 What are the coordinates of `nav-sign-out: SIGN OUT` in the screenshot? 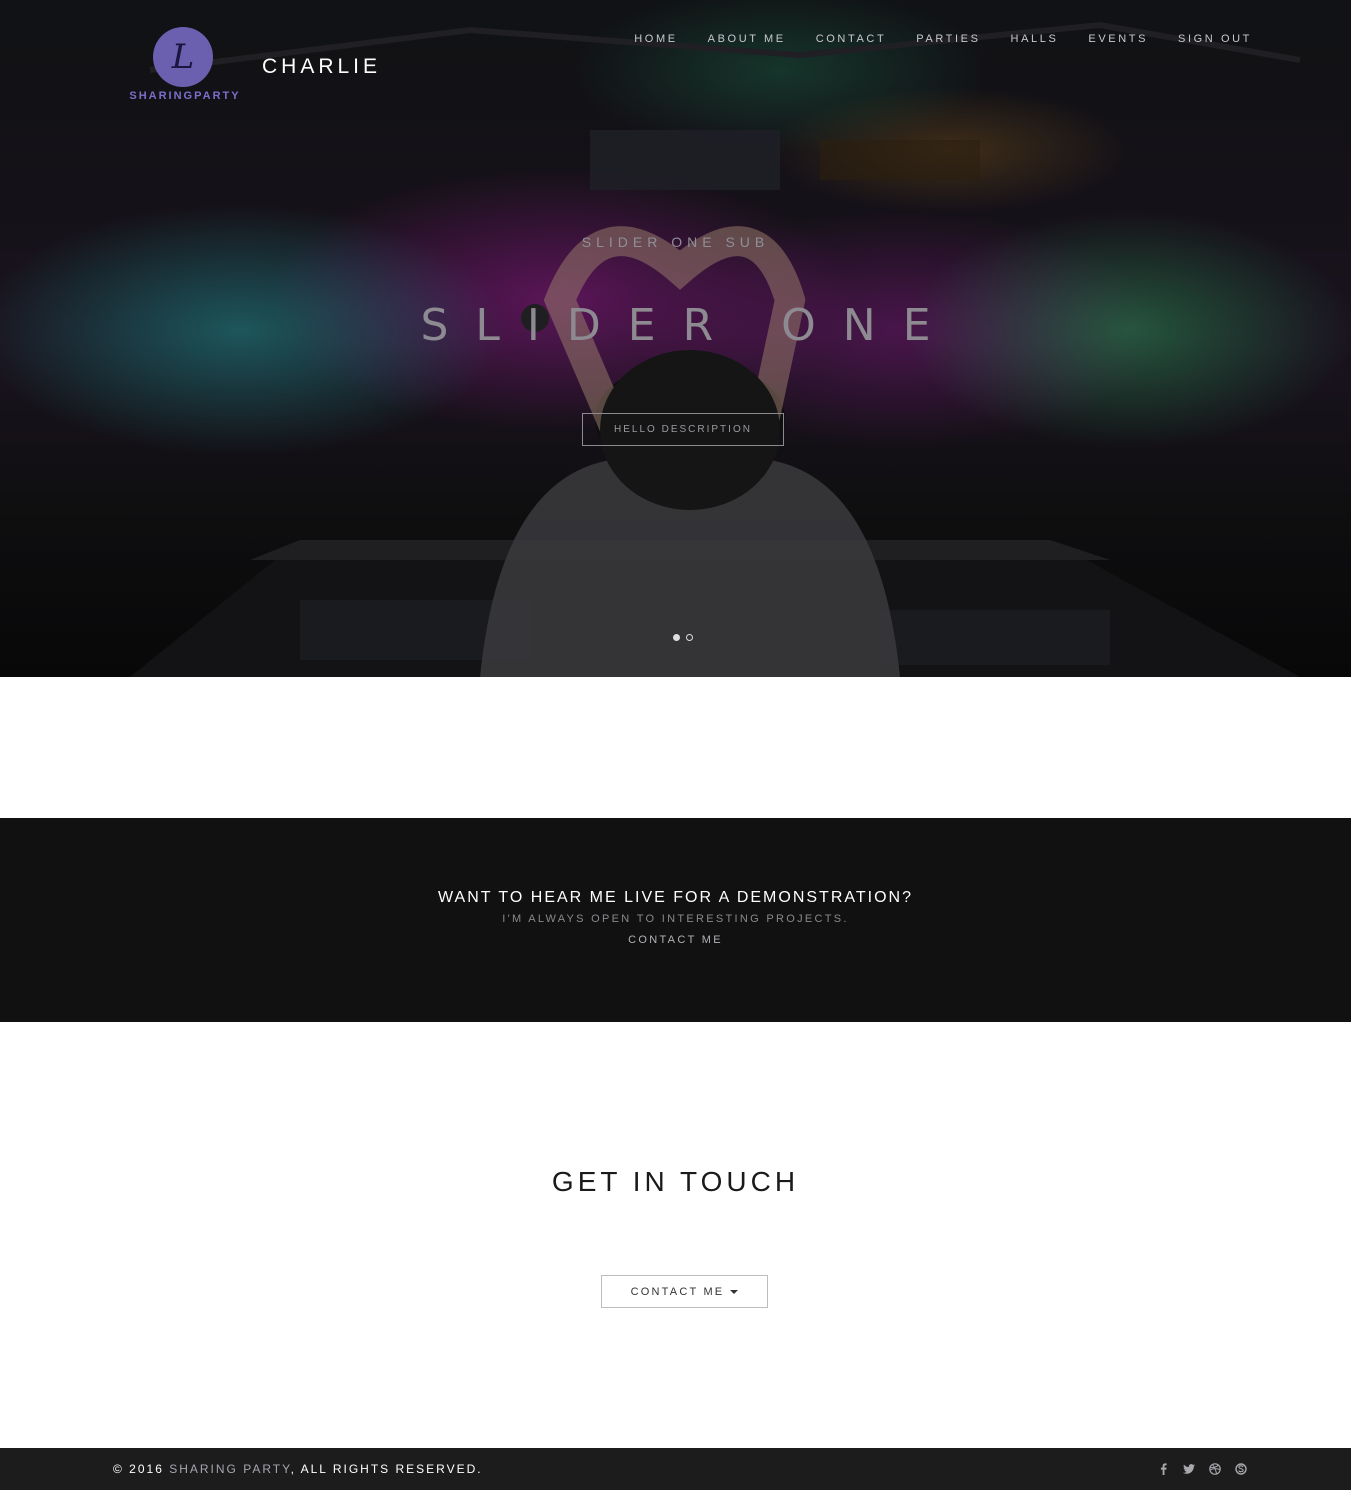 It's located at (1215, 39).